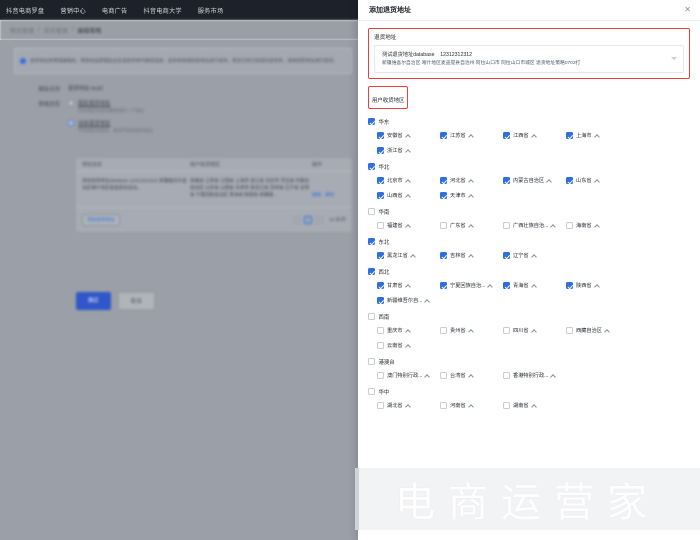 The width and height of the screenshot is (700, 540). I want to click on province-item: 北京市, so click(408, 180).